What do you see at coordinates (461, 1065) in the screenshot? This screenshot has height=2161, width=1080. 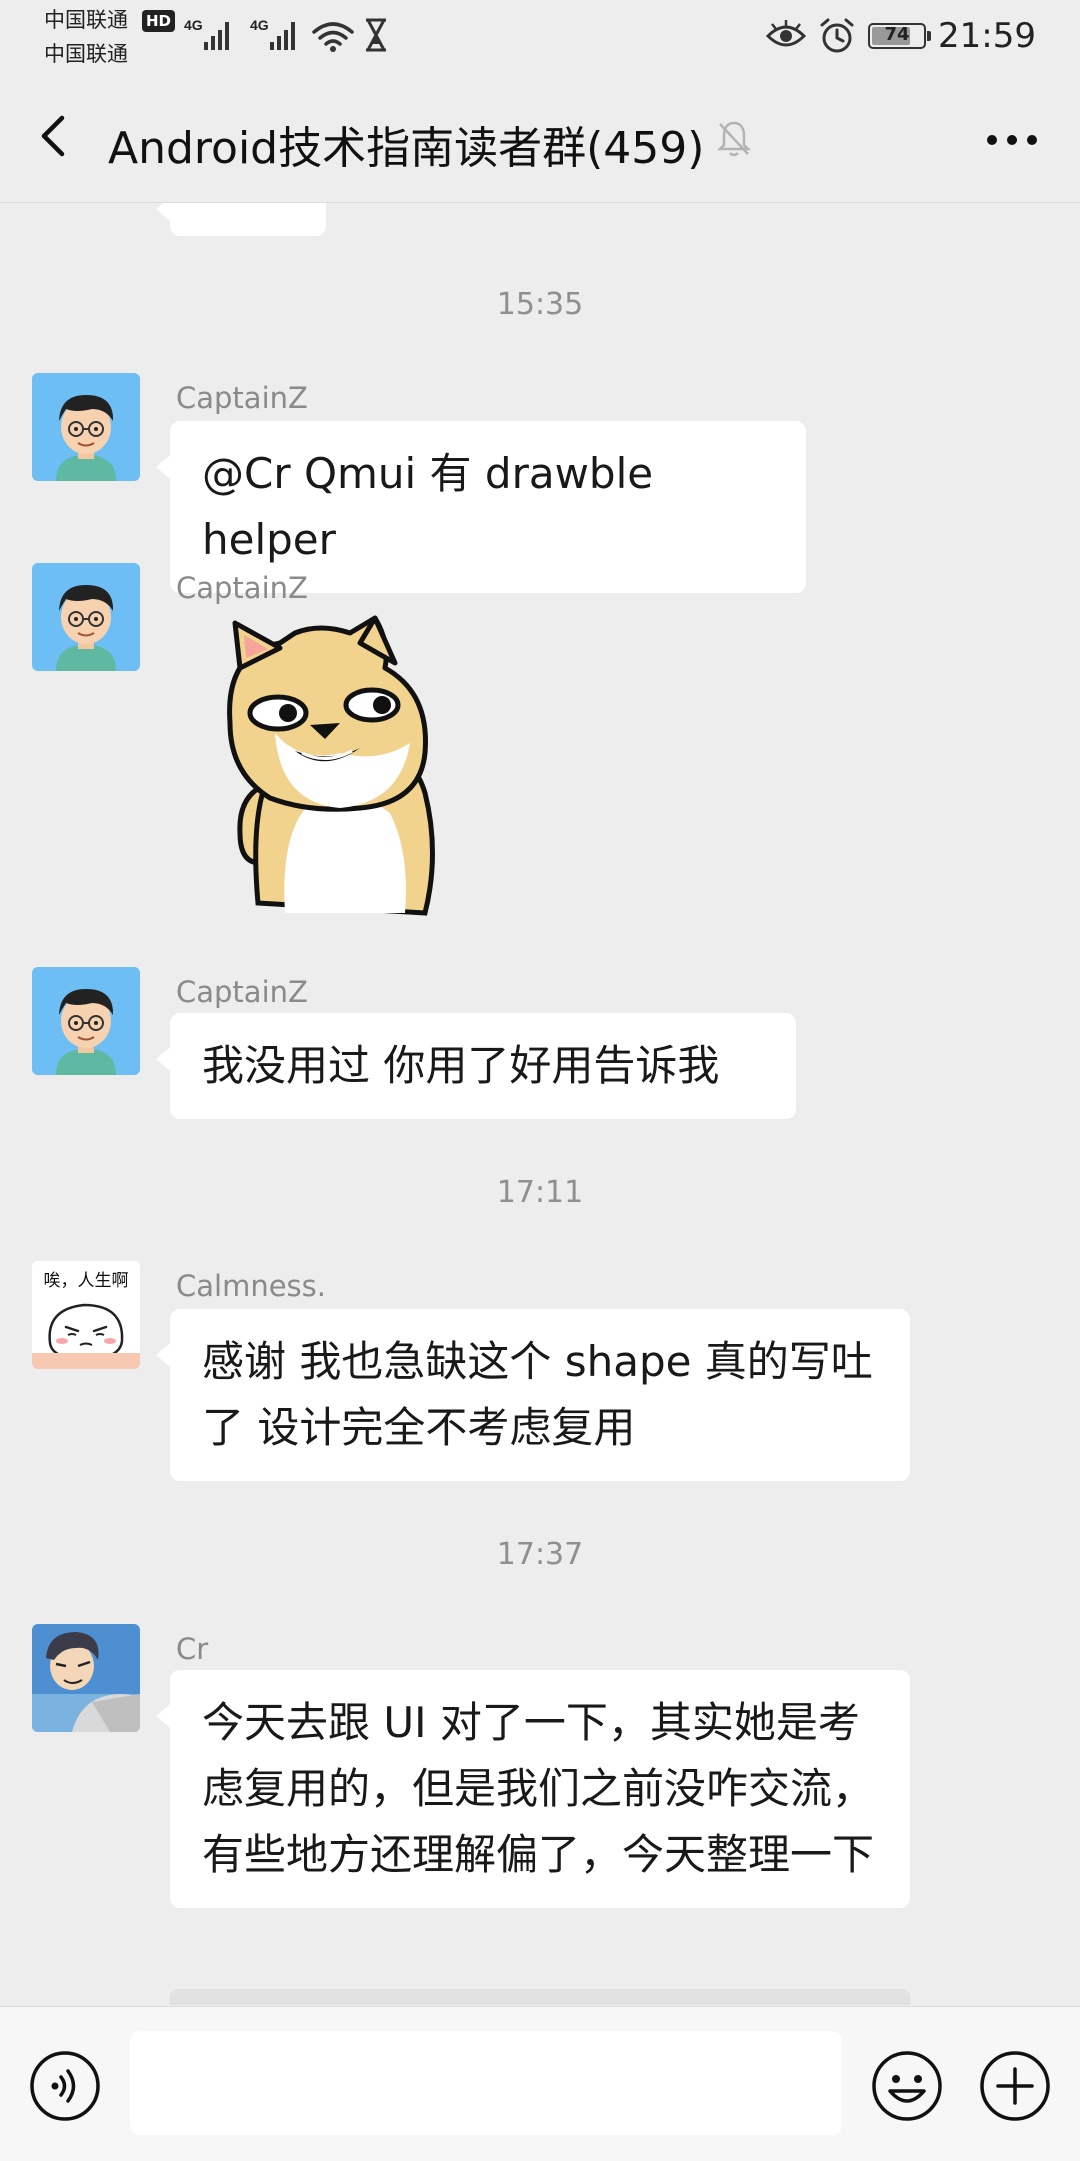 I see `message-text: 我没用过 你用了好用告诉我` at bounding box center [461, 1065].